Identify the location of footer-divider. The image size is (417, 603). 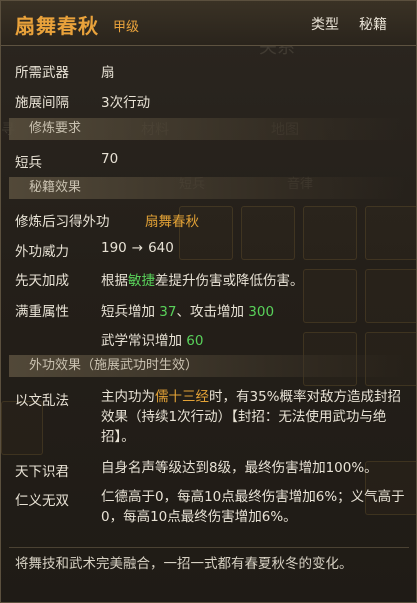
(209, 547).